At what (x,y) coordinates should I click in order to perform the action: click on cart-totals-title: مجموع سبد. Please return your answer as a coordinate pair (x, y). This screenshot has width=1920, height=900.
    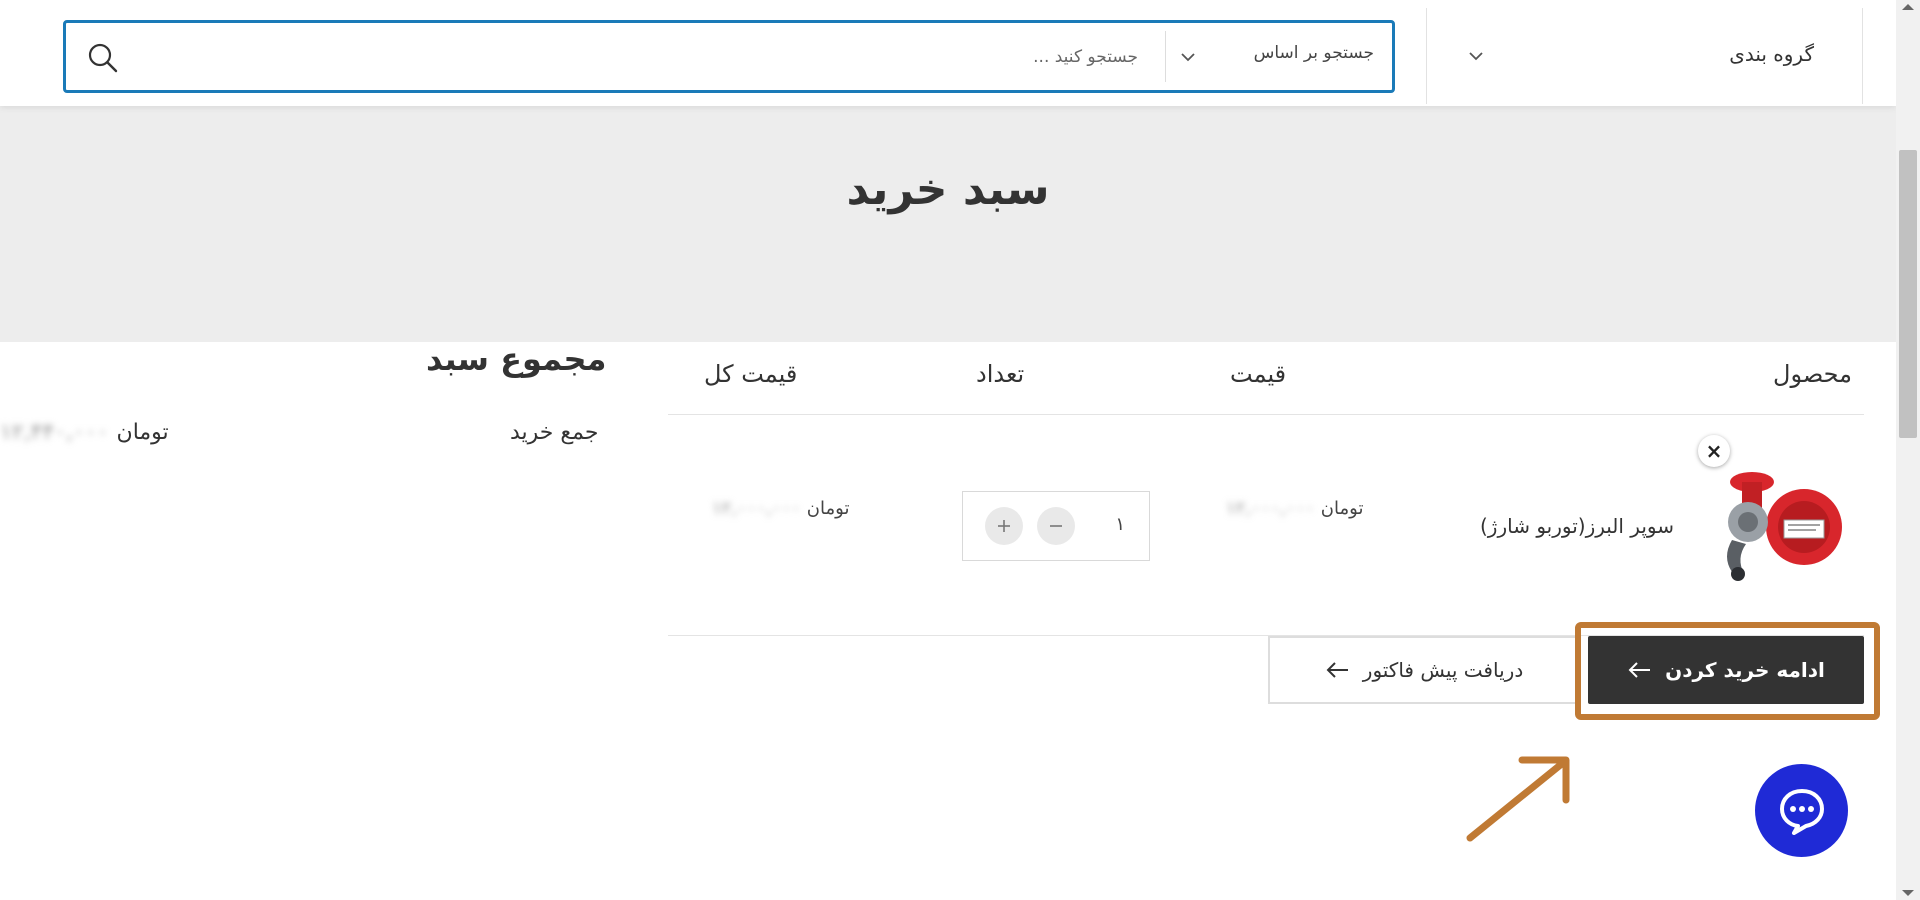
    Looking at the image, I should click on (516, 359).